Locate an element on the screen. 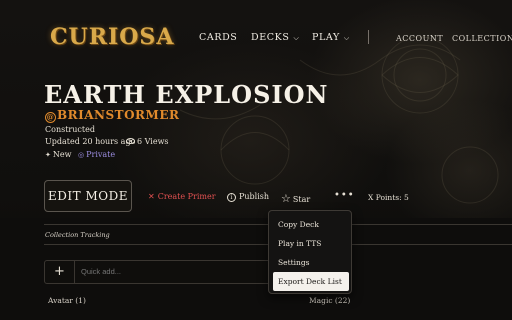 This screenshot has width=512, height=320. menu-item-export-deck-list: Export Deck List is located at coordinates (311, 281).